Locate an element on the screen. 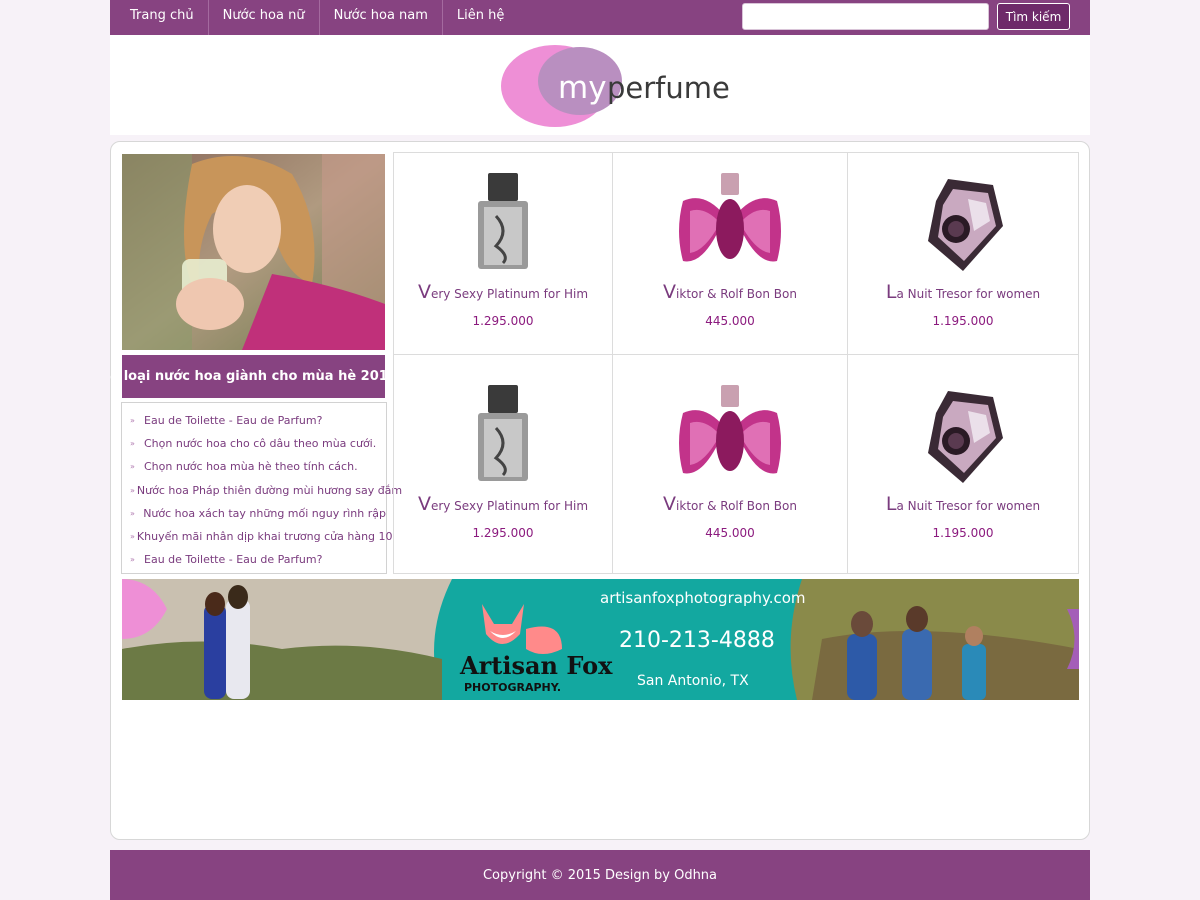 The height and width of the screenshot is (900, 1200). article-link: » Chọn nước hoa mùa hè theo tính cách. is located at coordinates (258, 466).